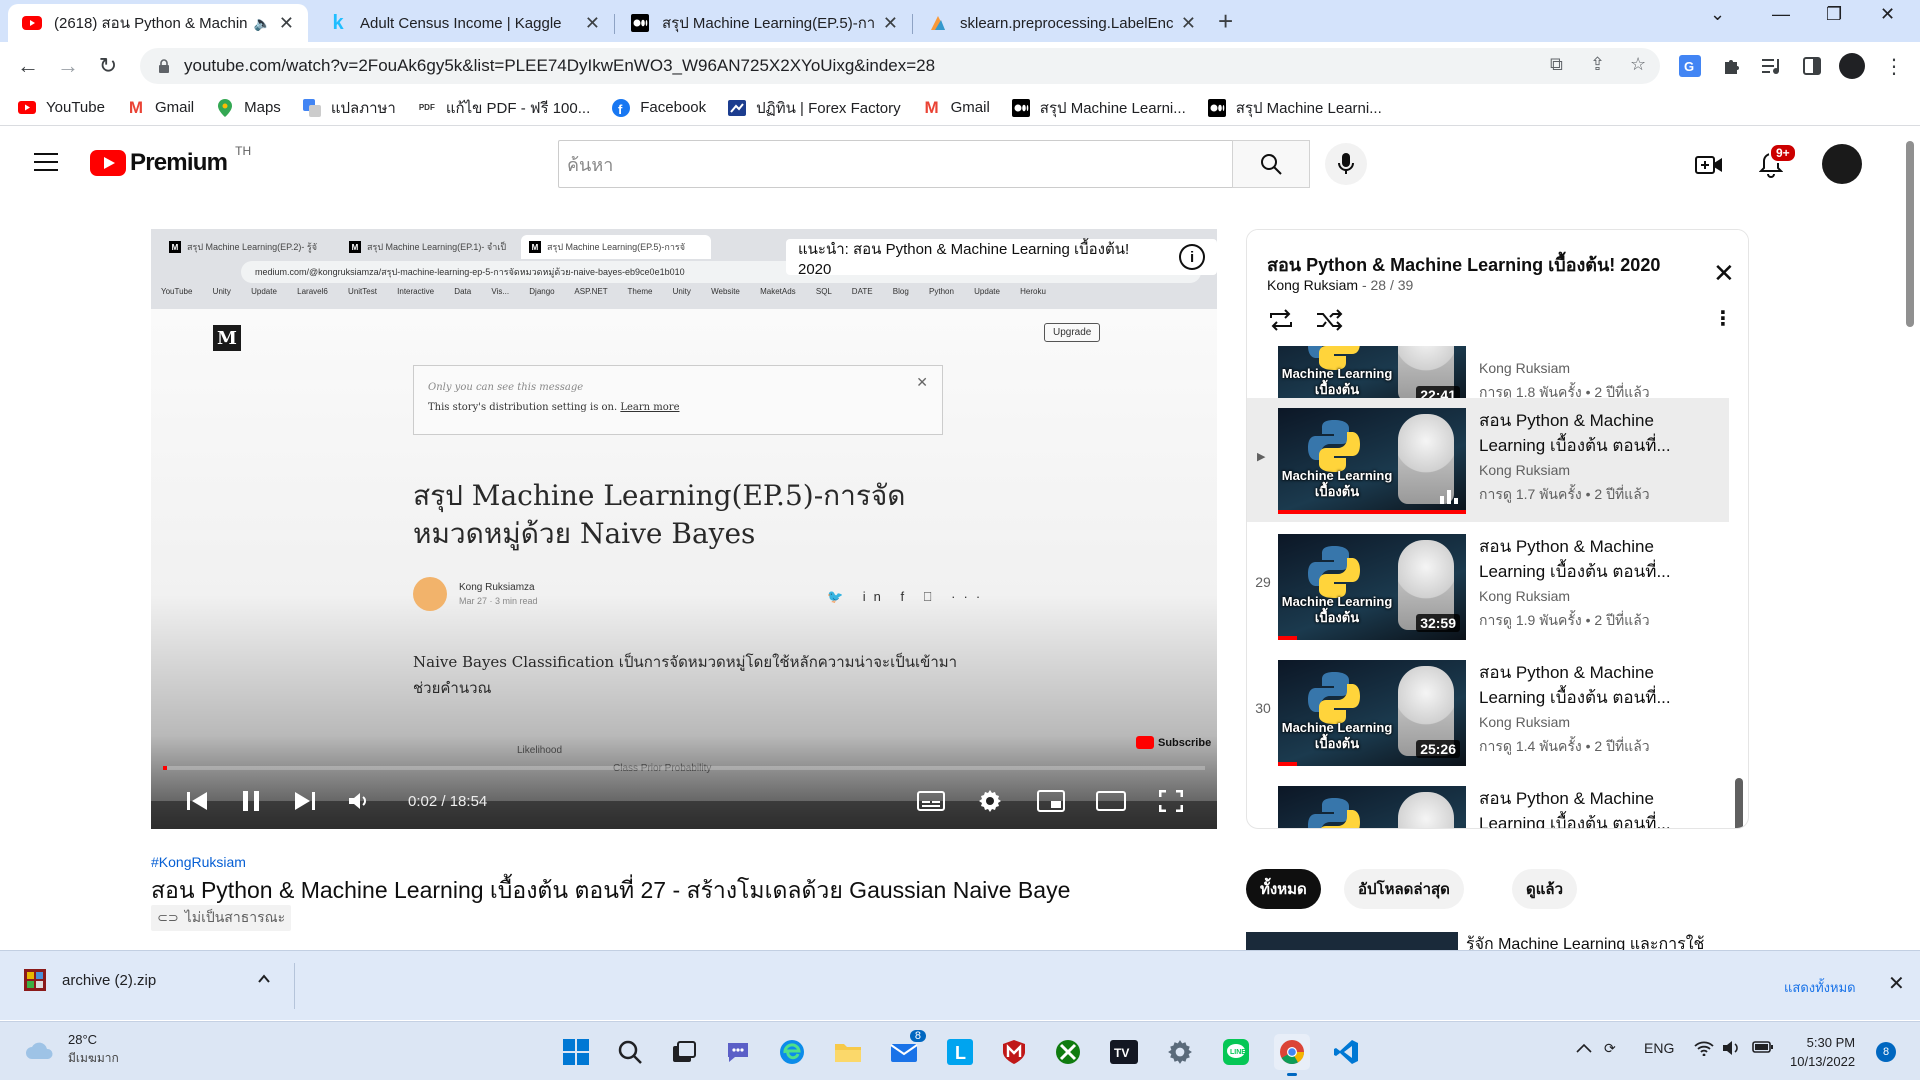  Describe the element at coordinates (1781, 14) in the screenshot. I see `minimize-icon: —` at that location.